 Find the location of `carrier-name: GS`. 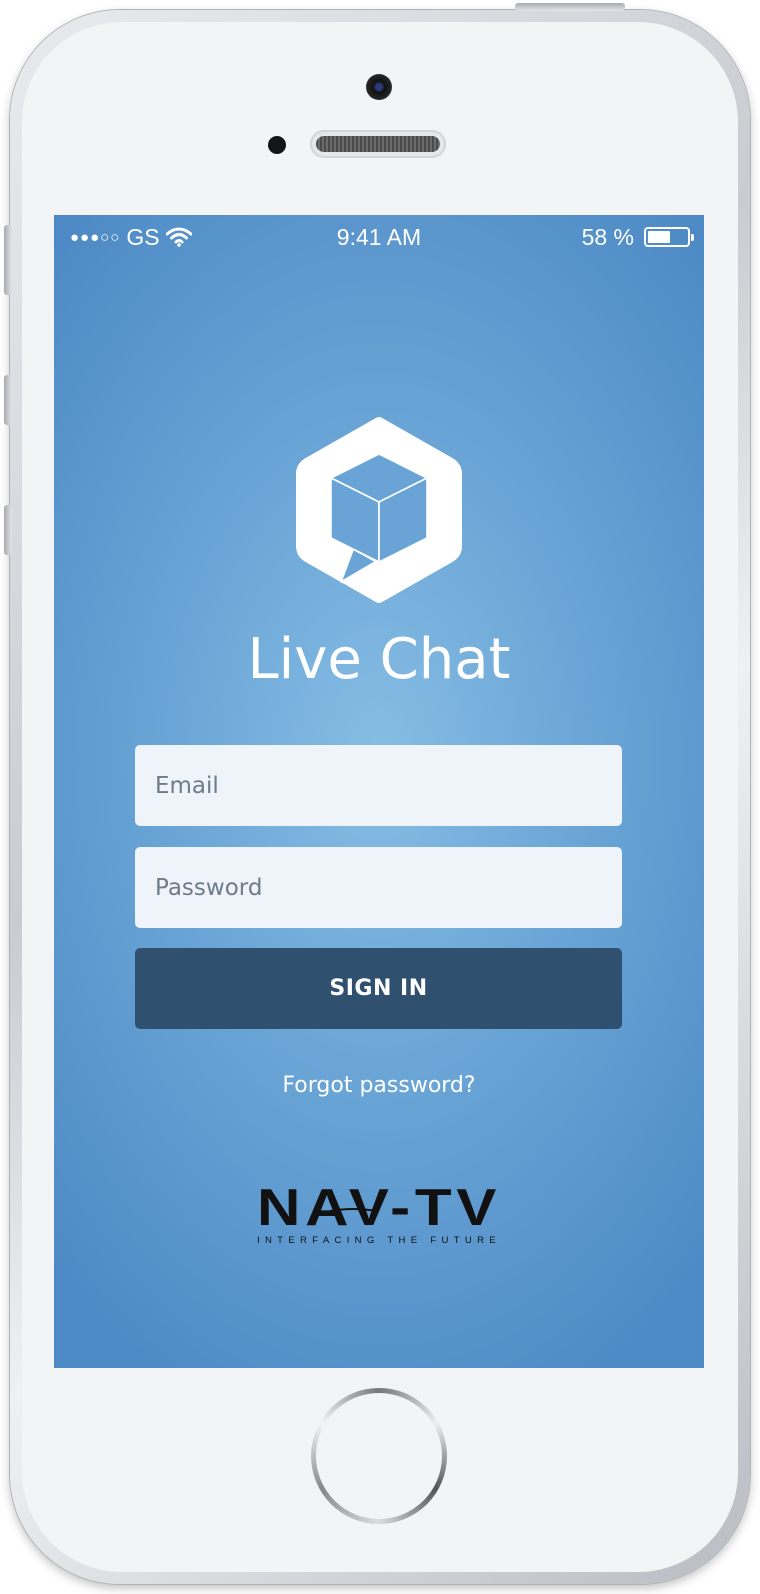

carrier-name: GS is located at coordinates (143, 236).